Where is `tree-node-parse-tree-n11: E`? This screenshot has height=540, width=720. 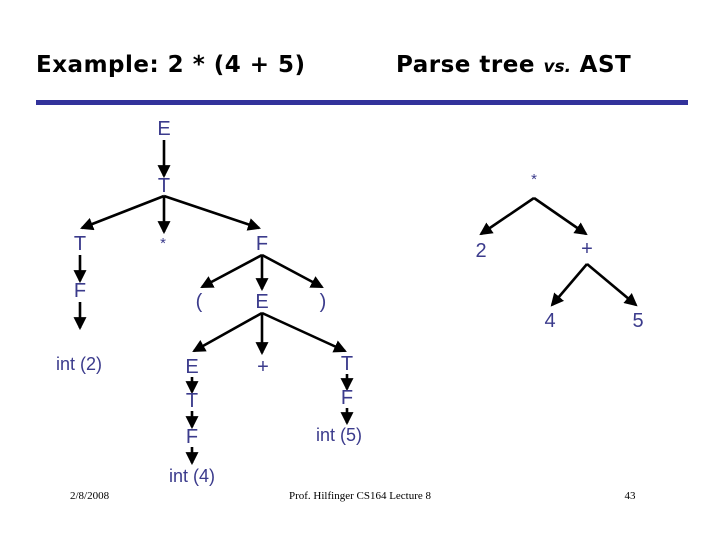
tree-node-parse-tree-n11: E is located at coordinates (191, 367).